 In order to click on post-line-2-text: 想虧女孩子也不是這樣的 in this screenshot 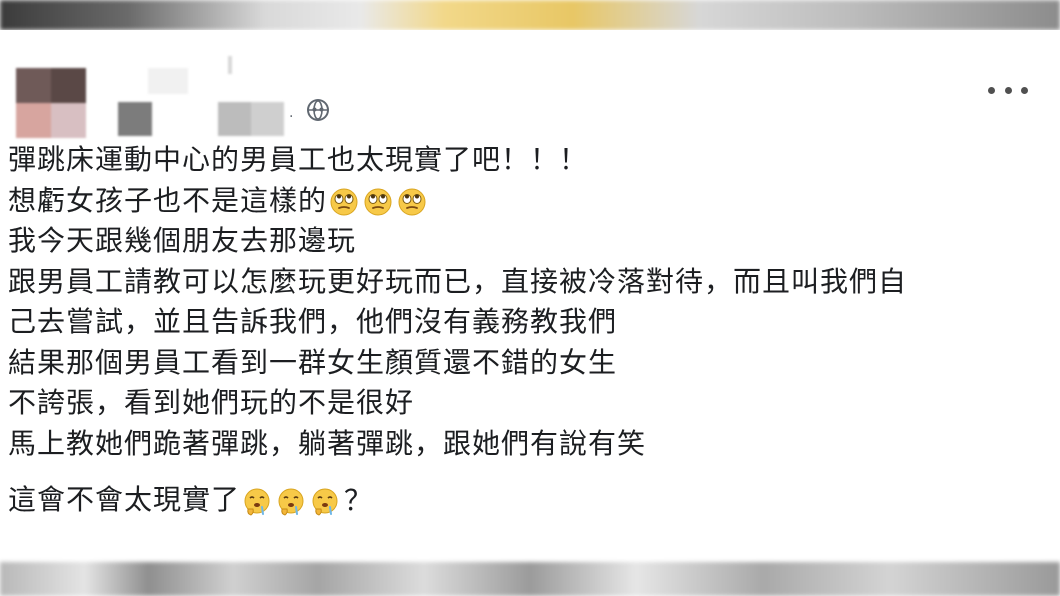, I will do `click(168, 200)`.